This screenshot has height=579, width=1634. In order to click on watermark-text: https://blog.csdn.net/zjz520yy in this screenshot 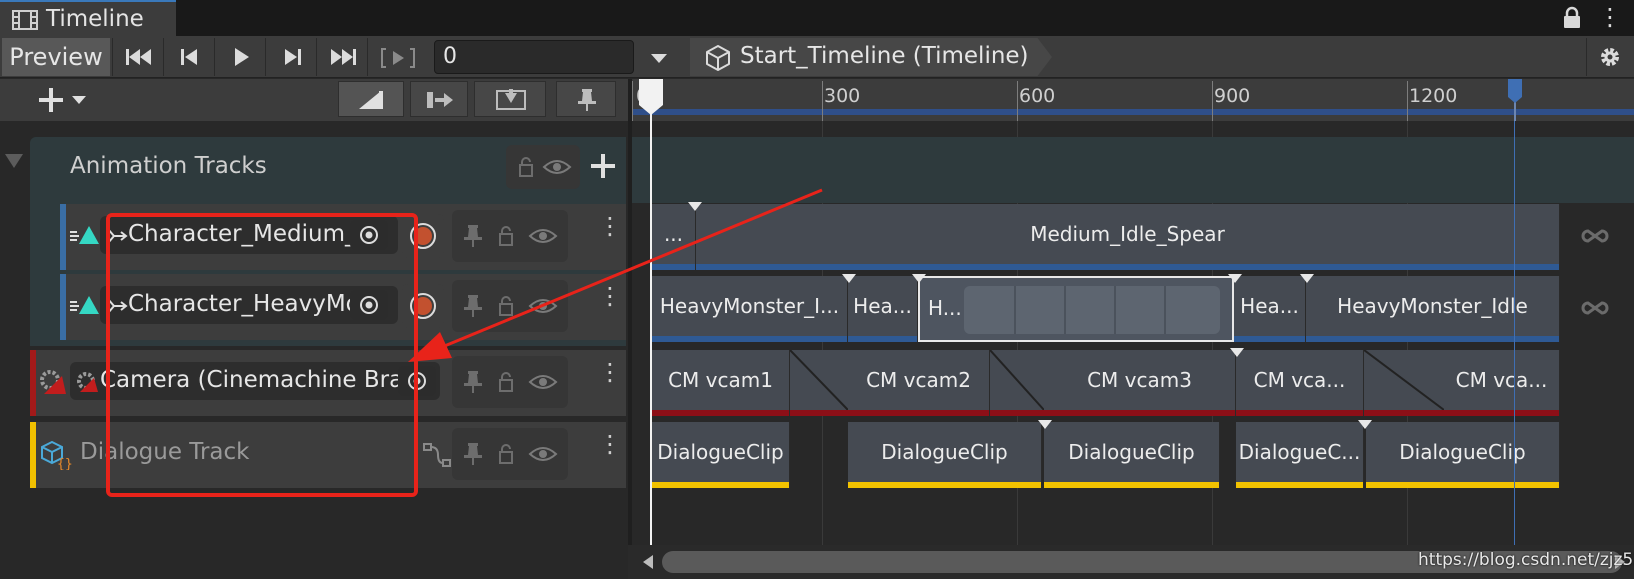, I will do `click(1526, 560)`.